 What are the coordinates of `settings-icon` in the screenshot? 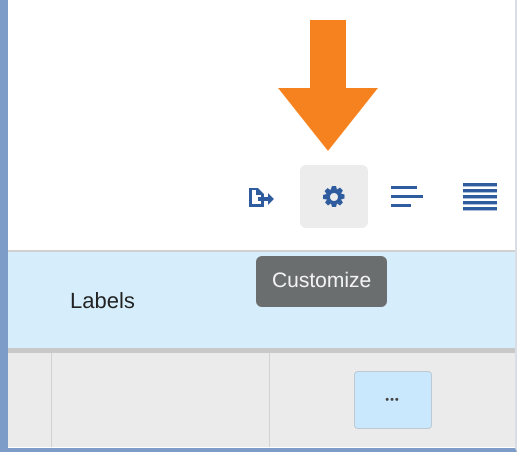 It's located at (334, 196).